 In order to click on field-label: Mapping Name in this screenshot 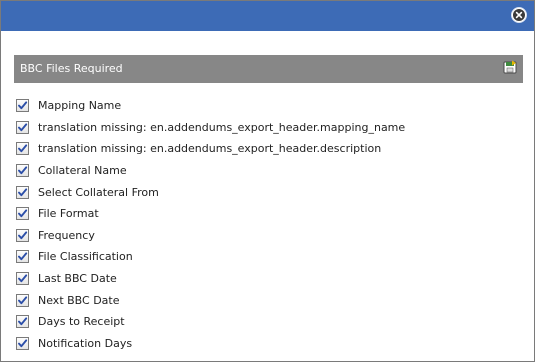, I will do `click(80, 106)`.